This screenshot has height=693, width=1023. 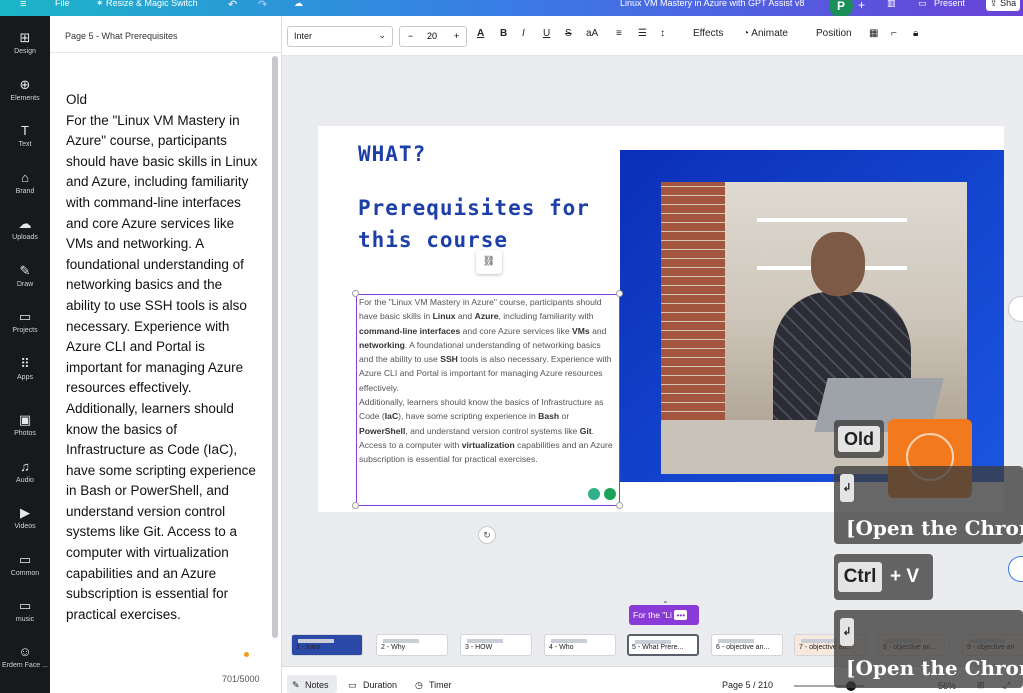 What do you see at coordinates (873, 33) in the screenshot?
I see `transparency-icon: ▦` at bounding box center [873, 33].